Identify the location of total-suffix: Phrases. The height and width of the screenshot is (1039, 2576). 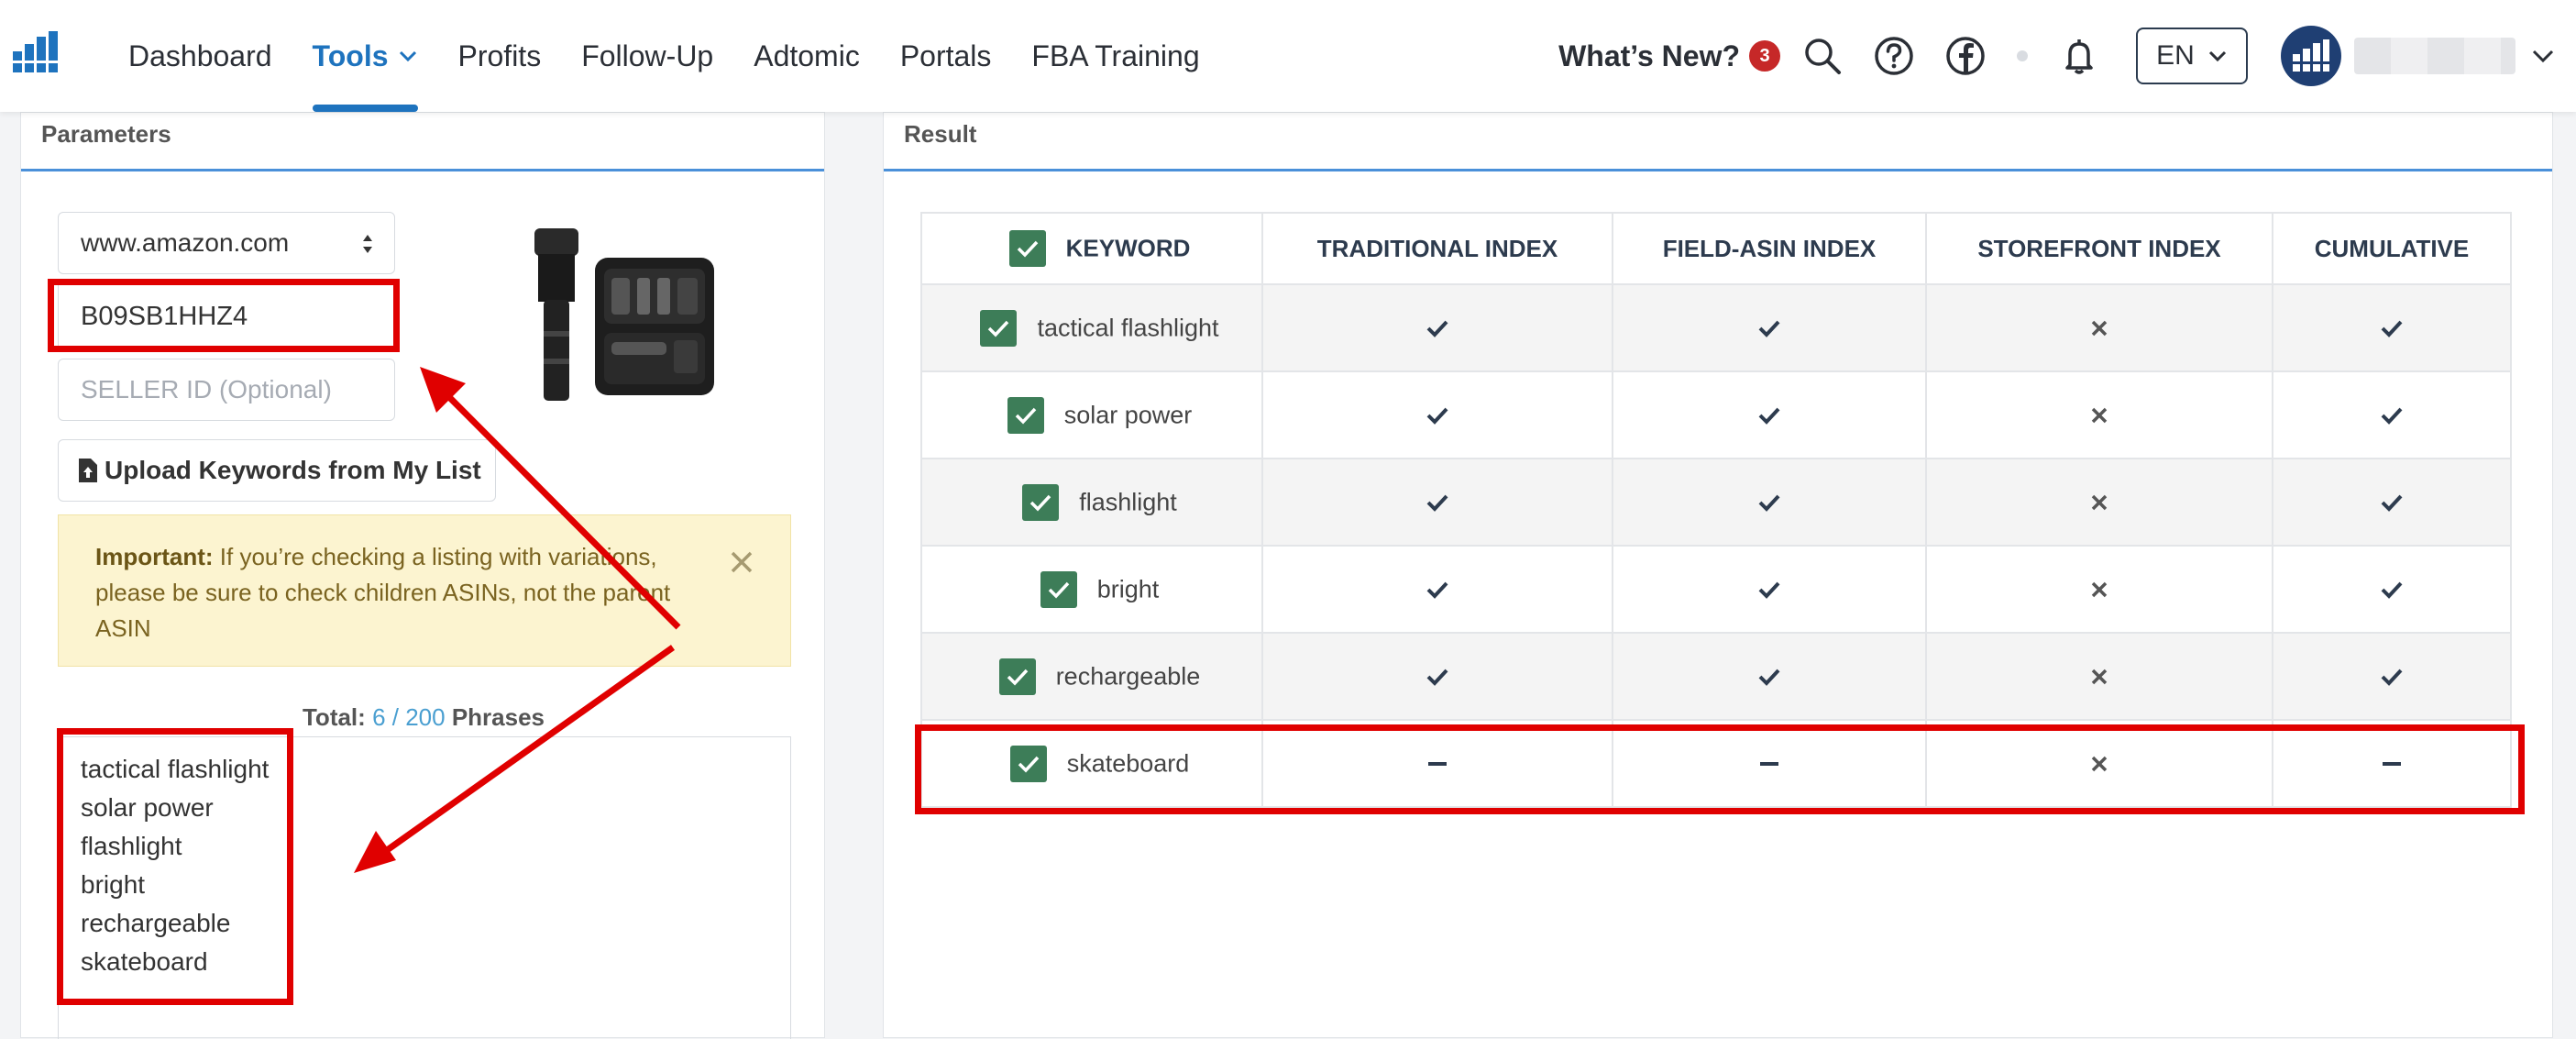
(498, 717).